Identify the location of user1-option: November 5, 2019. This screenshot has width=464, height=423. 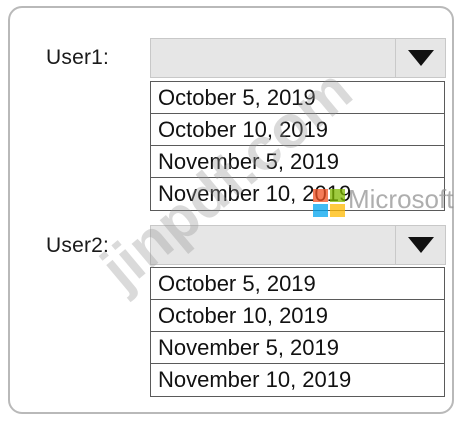
(297, 162).